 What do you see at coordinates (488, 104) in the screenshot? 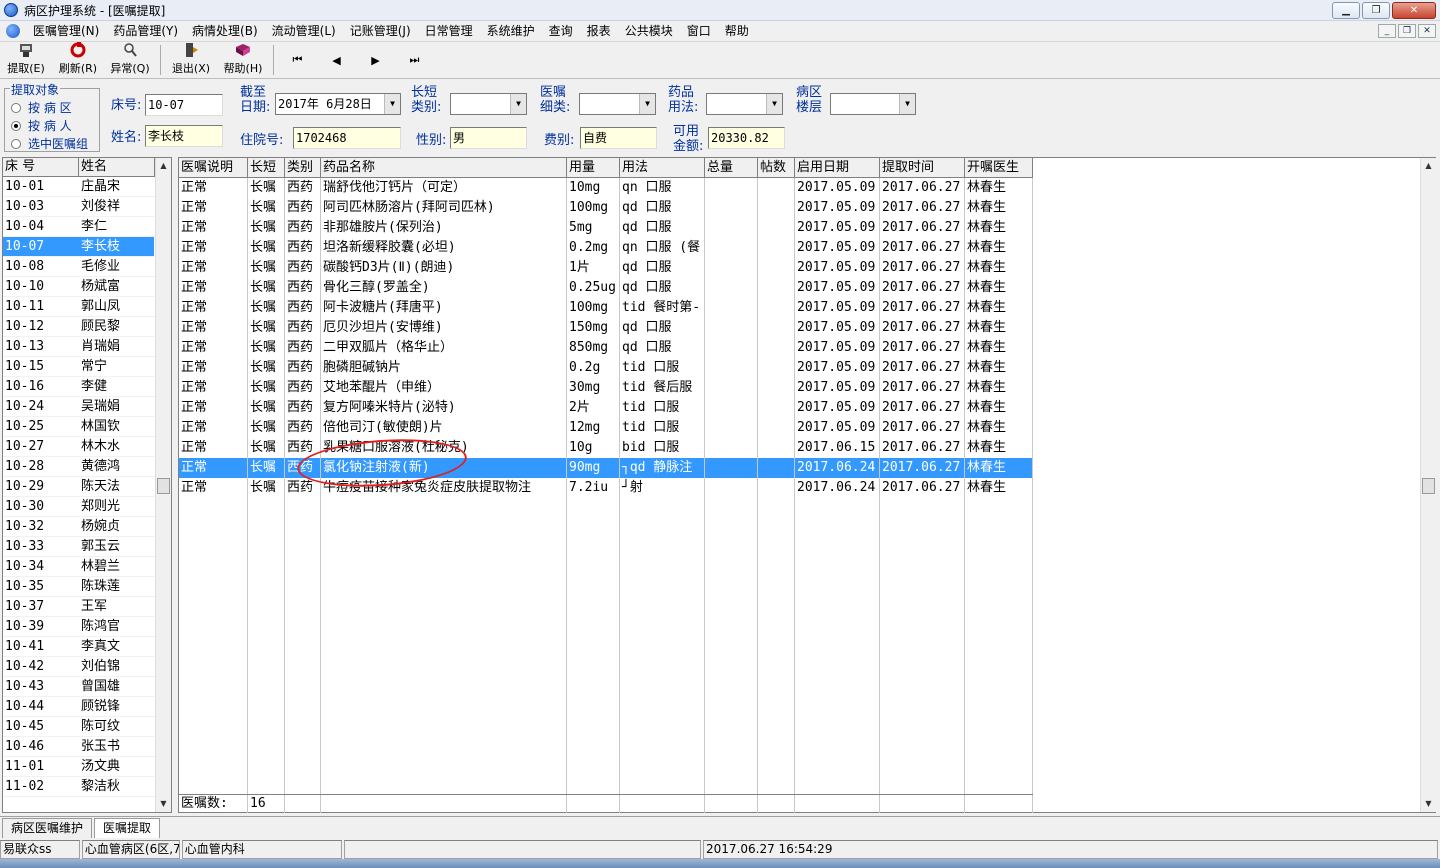
I see `longshort-select: ▼` at bounding box center [488, 104].